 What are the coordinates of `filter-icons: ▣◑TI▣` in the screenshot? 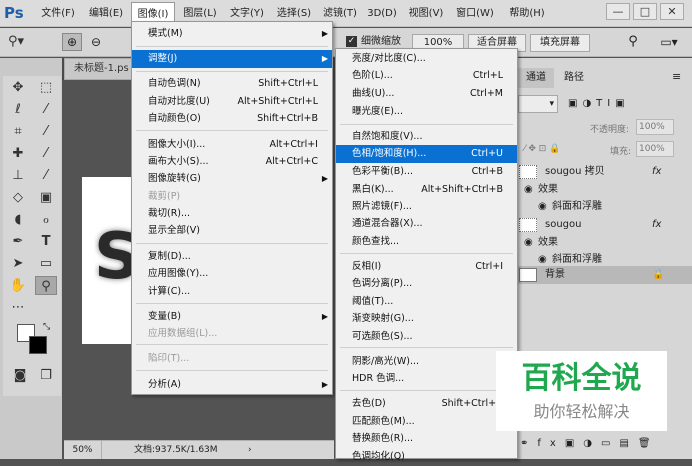 It's located at (628, 104).